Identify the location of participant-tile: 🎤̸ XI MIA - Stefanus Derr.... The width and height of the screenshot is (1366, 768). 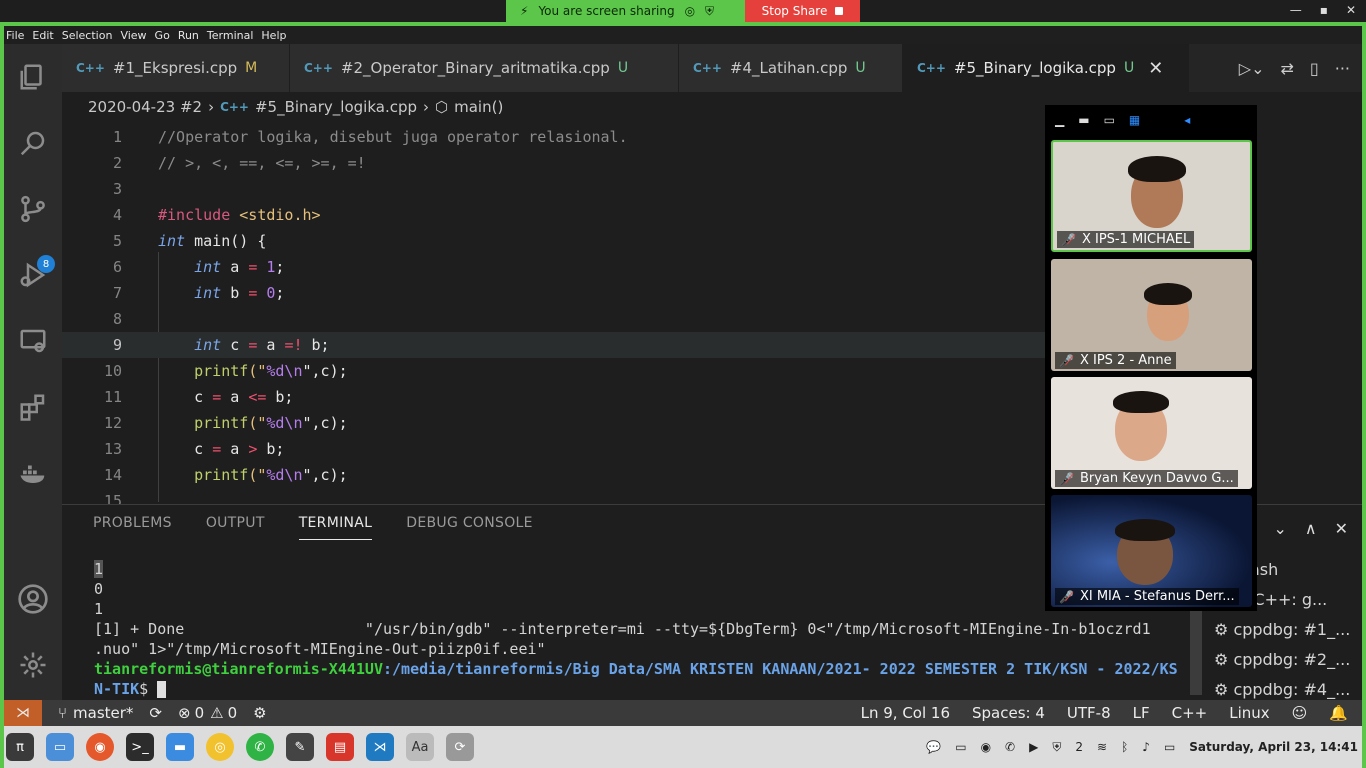
(1151, 551).